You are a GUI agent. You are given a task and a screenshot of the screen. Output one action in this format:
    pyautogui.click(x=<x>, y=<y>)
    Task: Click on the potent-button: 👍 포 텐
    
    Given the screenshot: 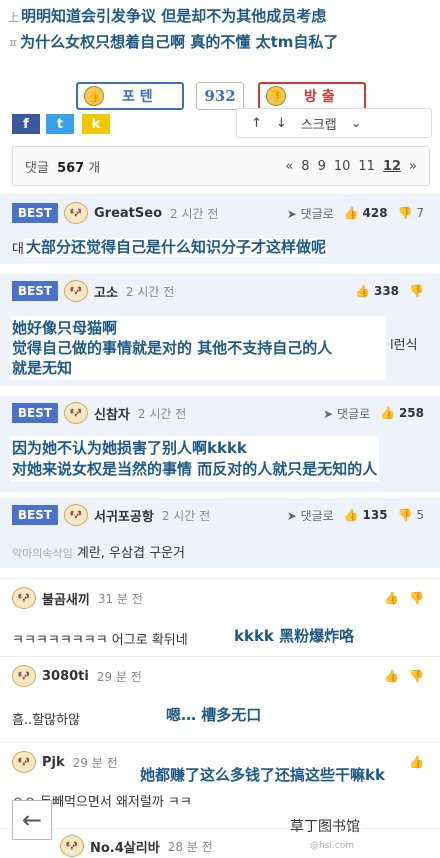 What is the action you would take?
    pyautogui.click(x=130, y=96)
    